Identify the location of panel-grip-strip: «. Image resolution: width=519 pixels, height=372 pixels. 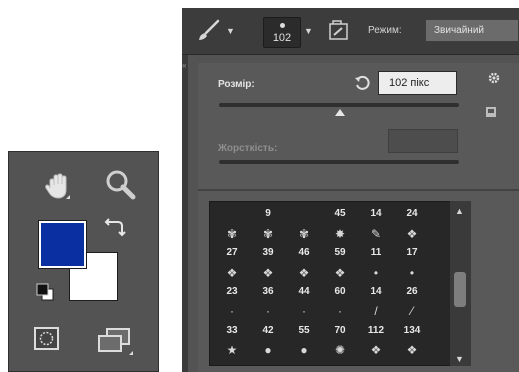
(185, 213).